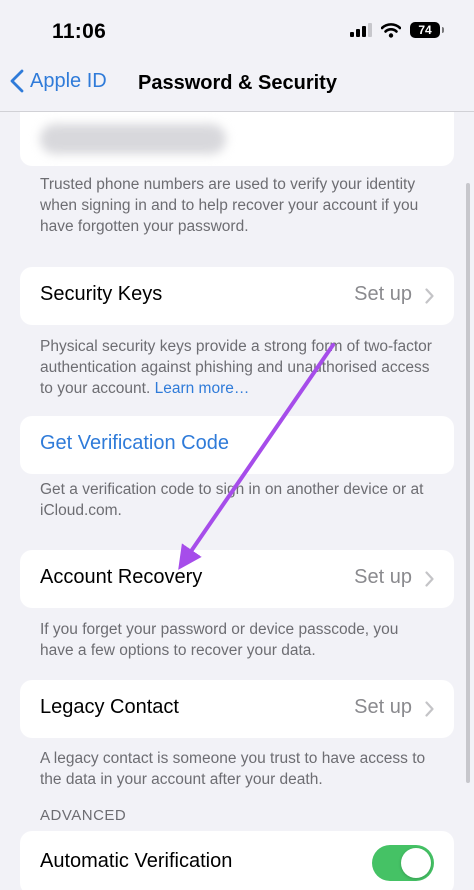 Image resolution: width=474 pixels, height=890 pixels. I want to click on status-bar: 11:06 74, so click(237, 28).